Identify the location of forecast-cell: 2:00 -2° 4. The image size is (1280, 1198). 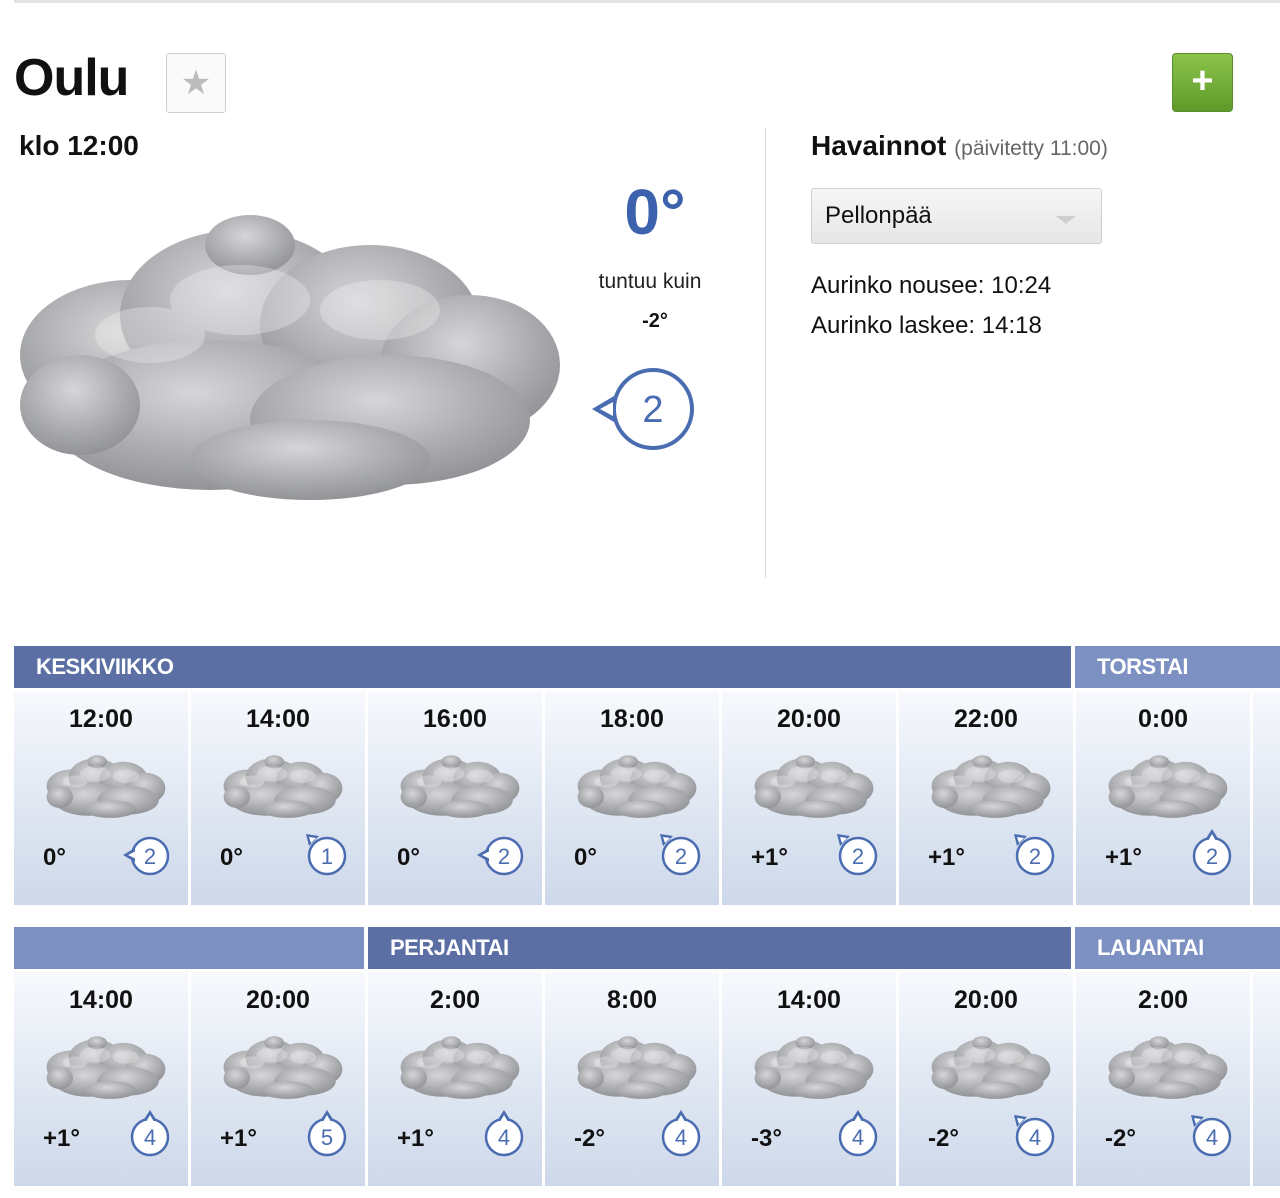
(1163, 1079).